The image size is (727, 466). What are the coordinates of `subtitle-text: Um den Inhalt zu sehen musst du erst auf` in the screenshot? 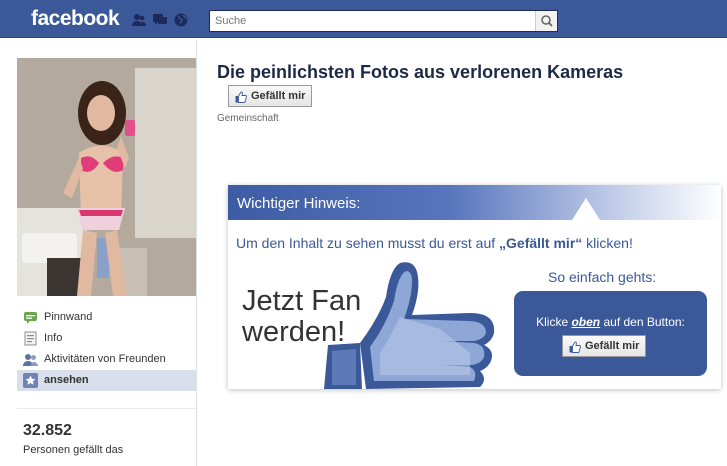 It's located at (368, 243).